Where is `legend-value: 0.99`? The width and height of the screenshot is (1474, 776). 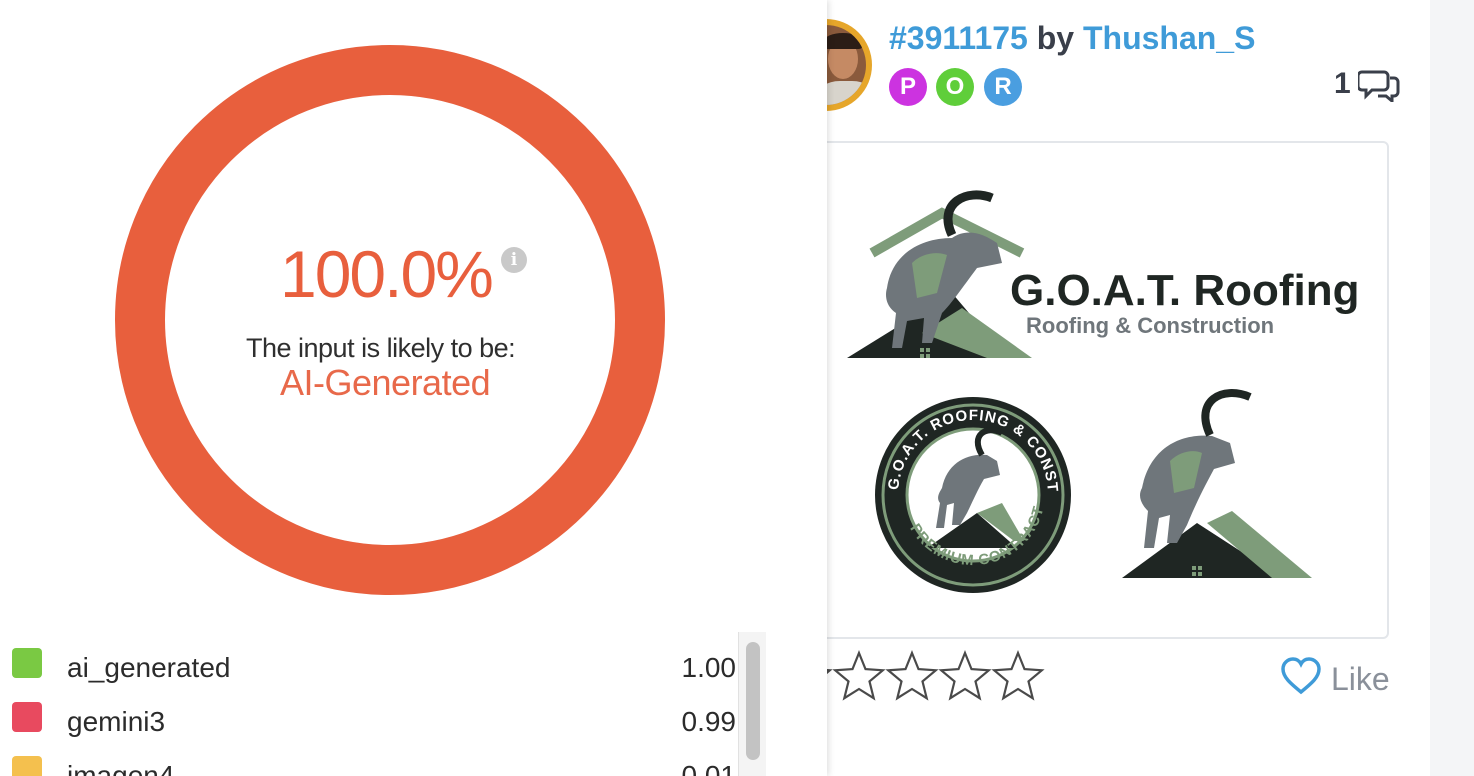
legend-value: 0.99 is located at coordinates (709, 721).